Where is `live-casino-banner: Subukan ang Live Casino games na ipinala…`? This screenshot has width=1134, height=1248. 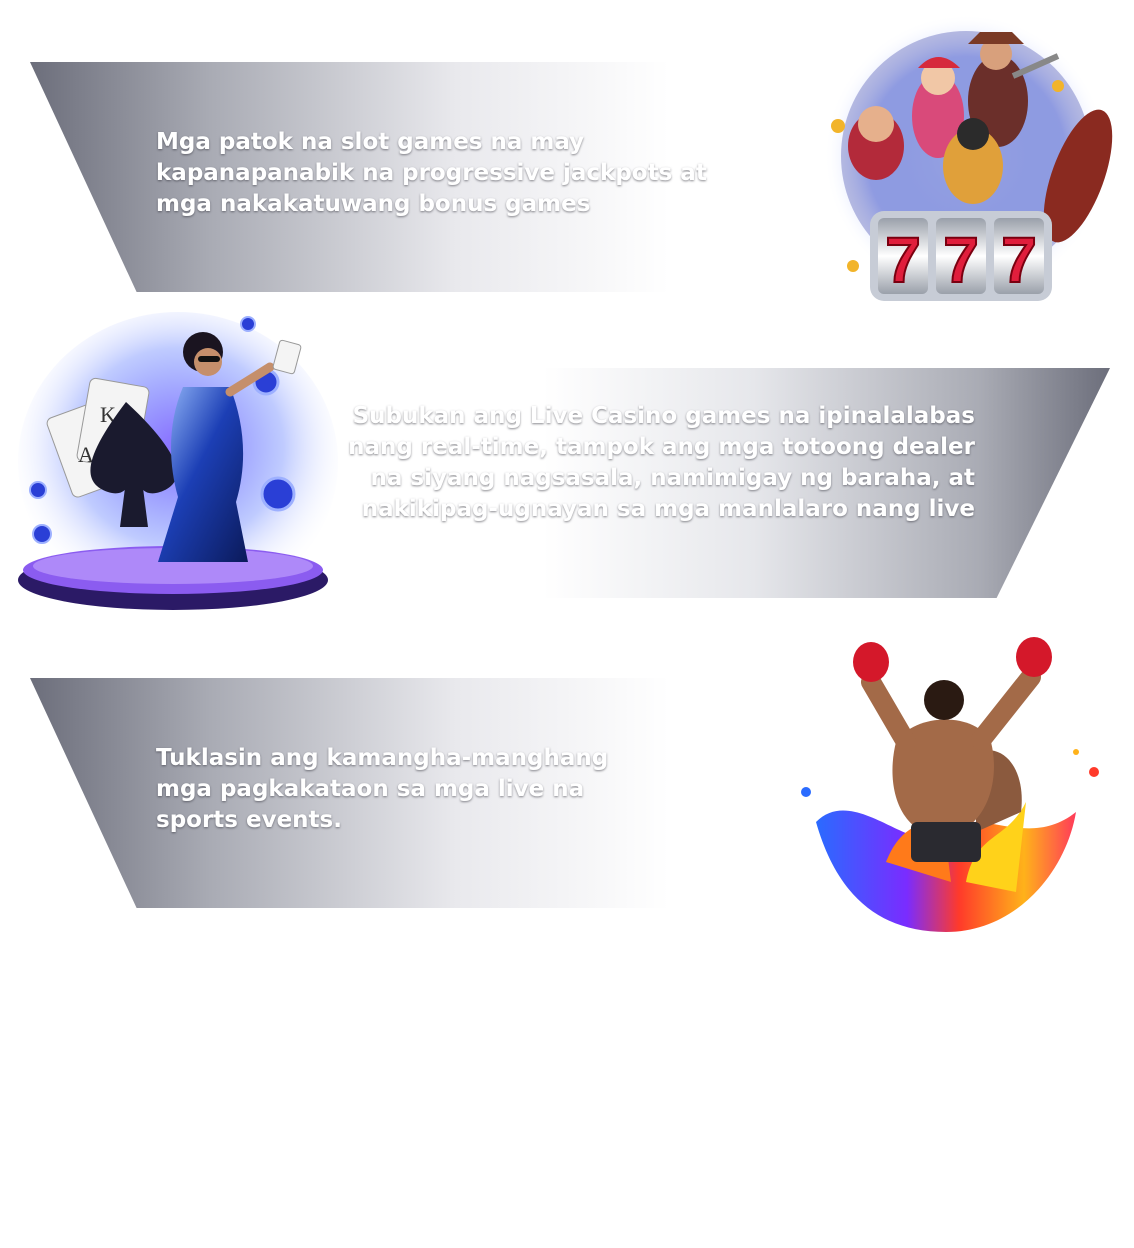
live-casino-banner: Subukan ang Live Casino games na ipinala… is located at coordinates (705, 483).